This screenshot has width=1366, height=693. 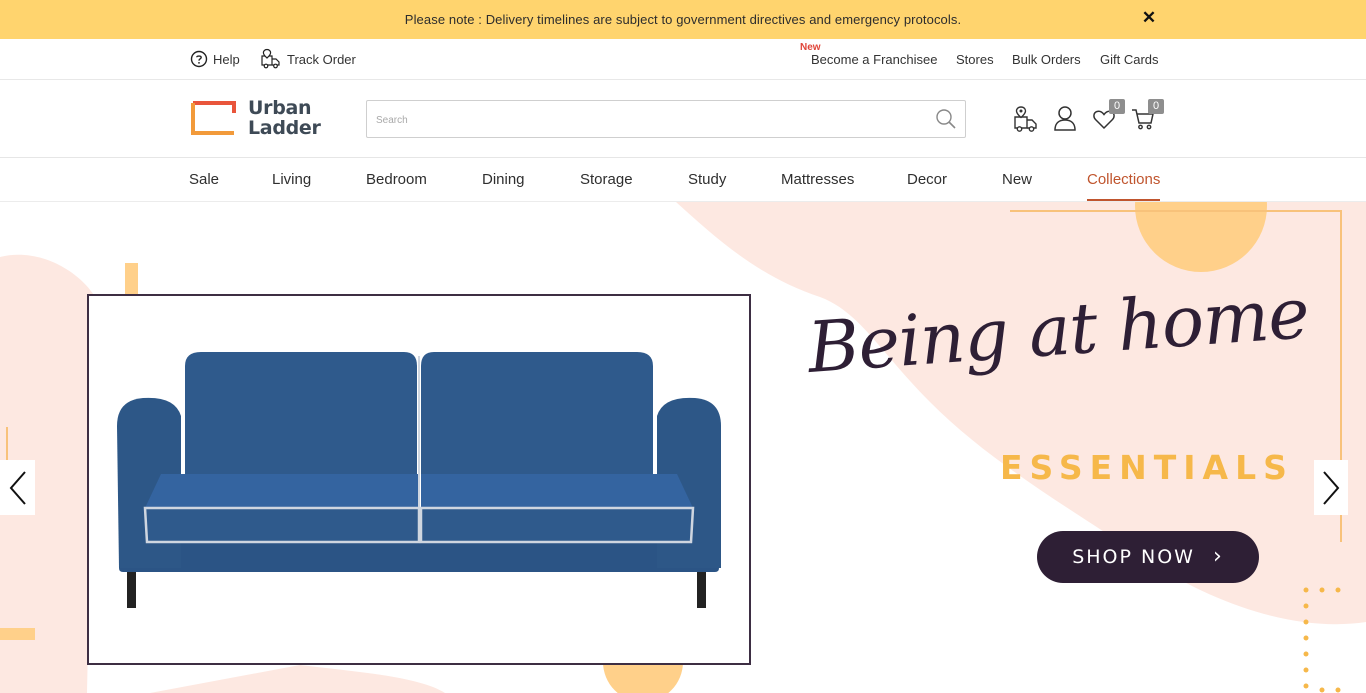 I want to click on chevron-left-icon, so click(x=17, y=487).